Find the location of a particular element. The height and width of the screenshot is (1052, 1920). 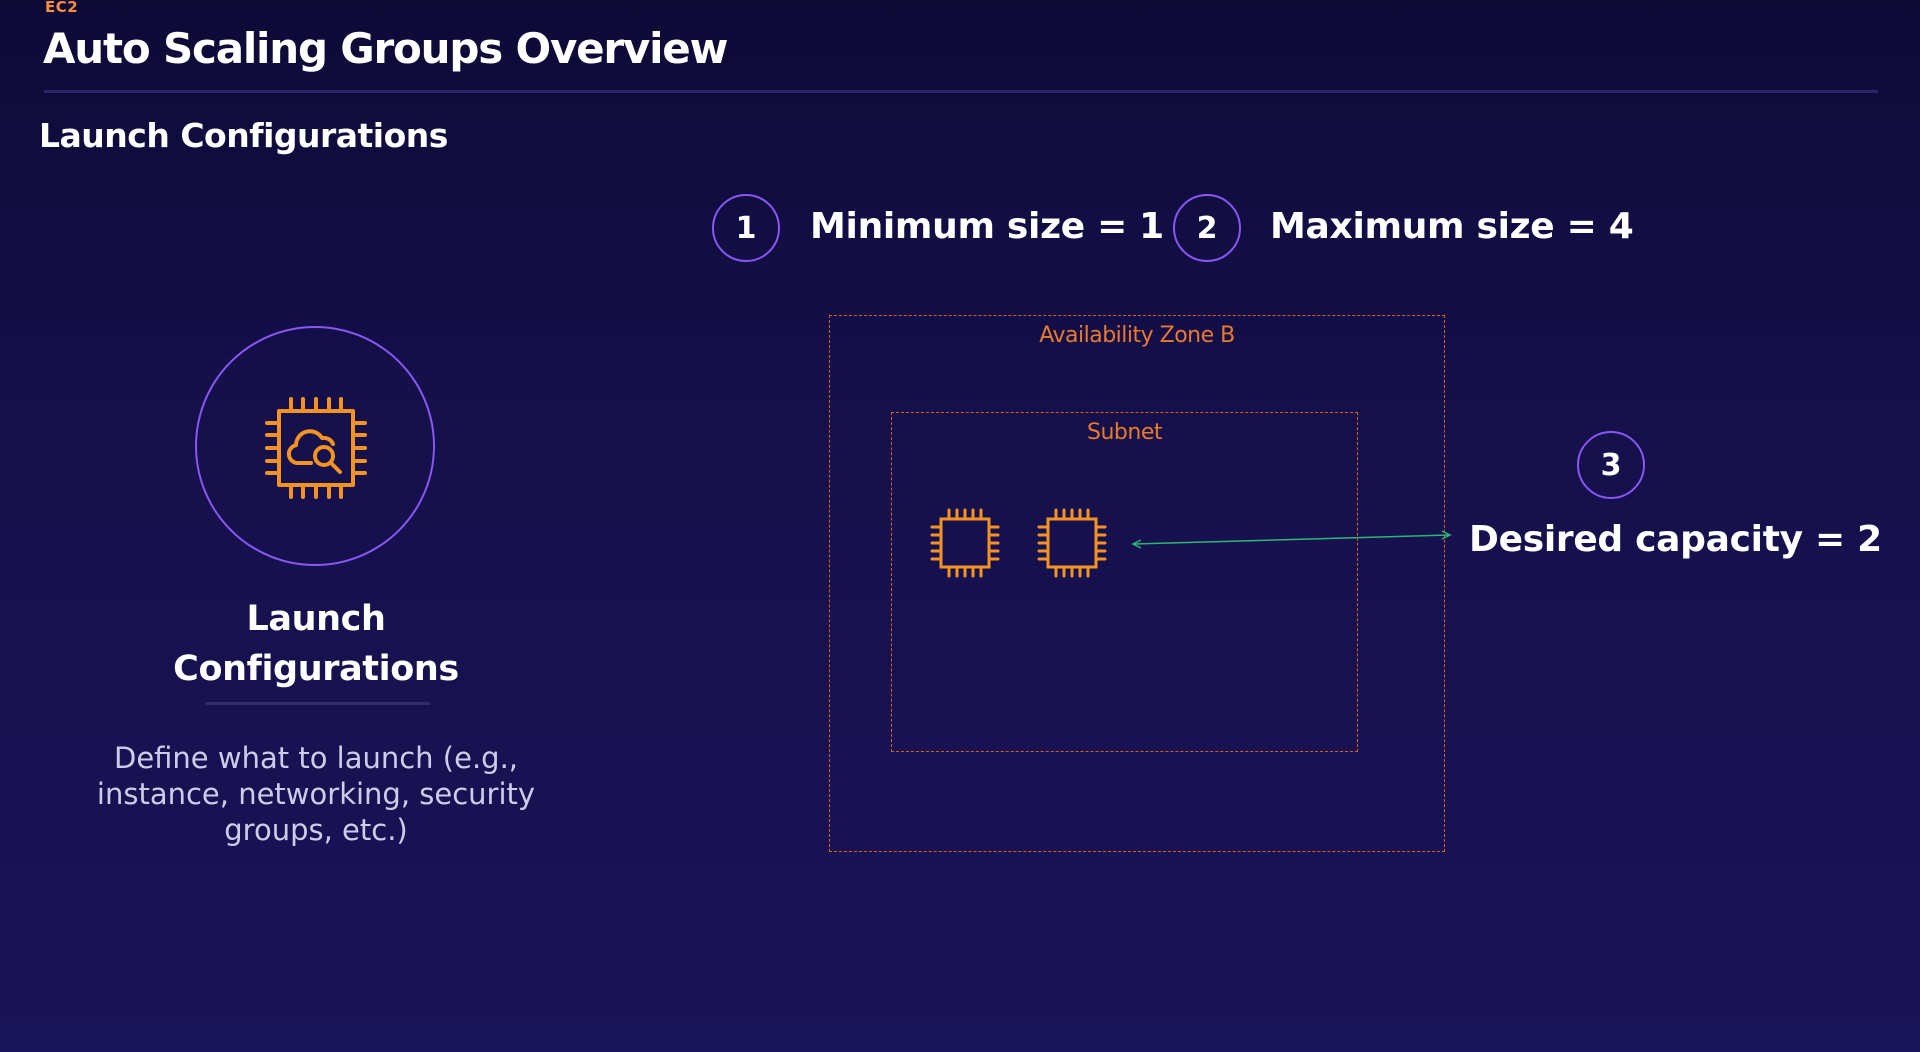

section-eyebrow: EC2 is located at coordinates (62, 8).